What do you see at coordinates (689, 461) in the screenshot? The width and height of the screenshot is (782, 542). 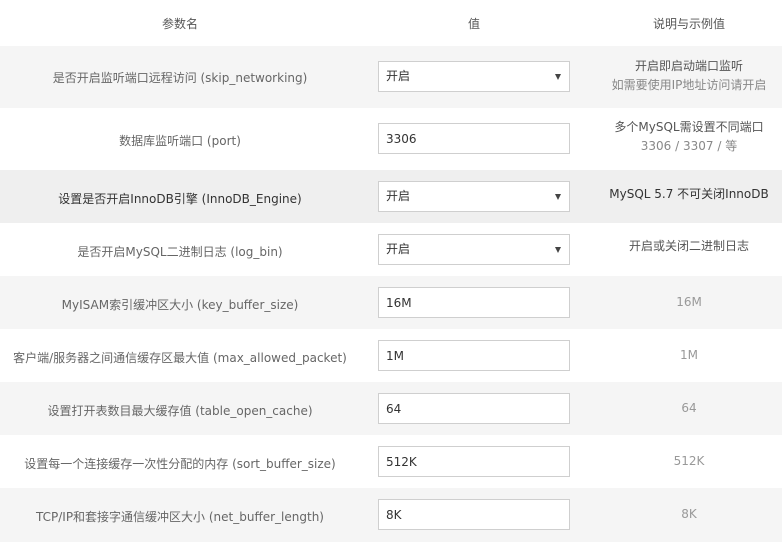 I see `param-description: 512K` at bounding box center [689, 461].